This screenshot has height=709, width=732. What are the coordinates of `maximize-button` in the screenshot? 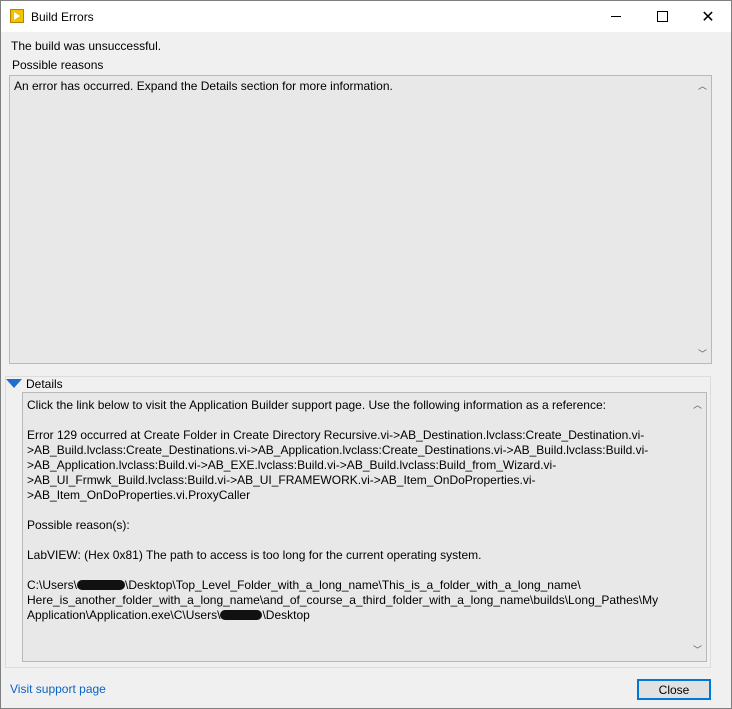 It's located at (662, 16).